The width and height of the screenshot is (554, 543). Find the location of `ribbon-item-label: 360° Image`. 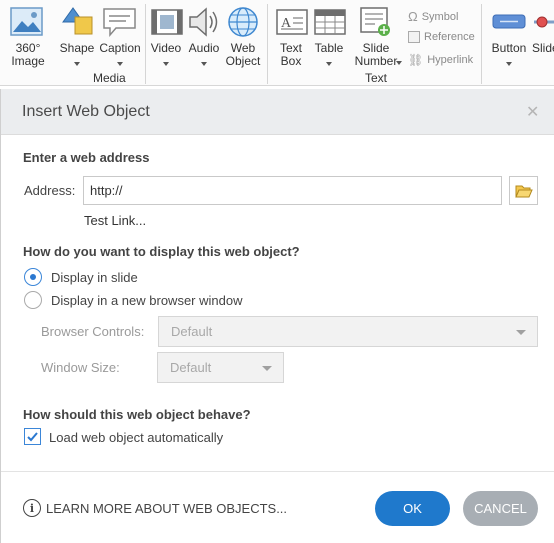

ribbon-item-label: 360° Image is located at coordinates (28, 54).